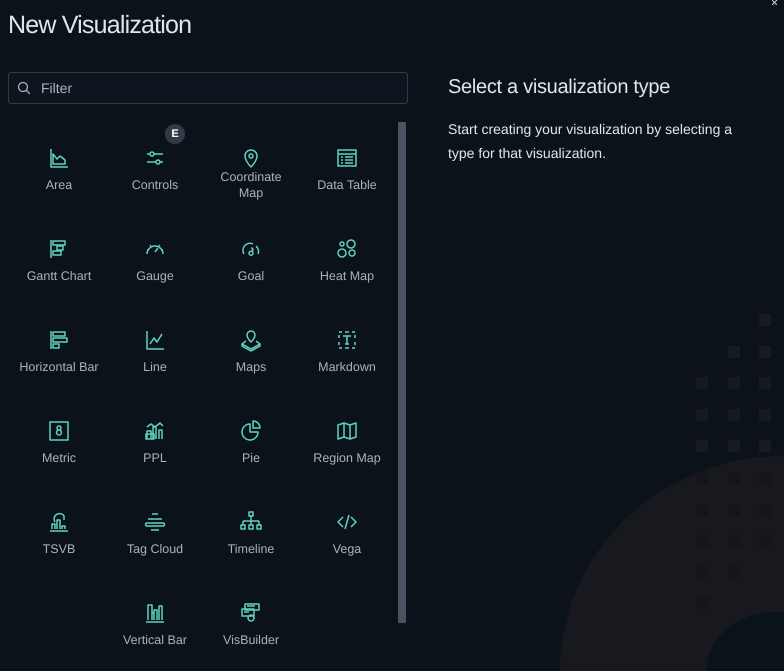 The image size is (784, 671). What do you see at coordinates (155, 256) in the screenshot?
I see `visualization-type-button: Gauge` at bounding box center [155, 256].